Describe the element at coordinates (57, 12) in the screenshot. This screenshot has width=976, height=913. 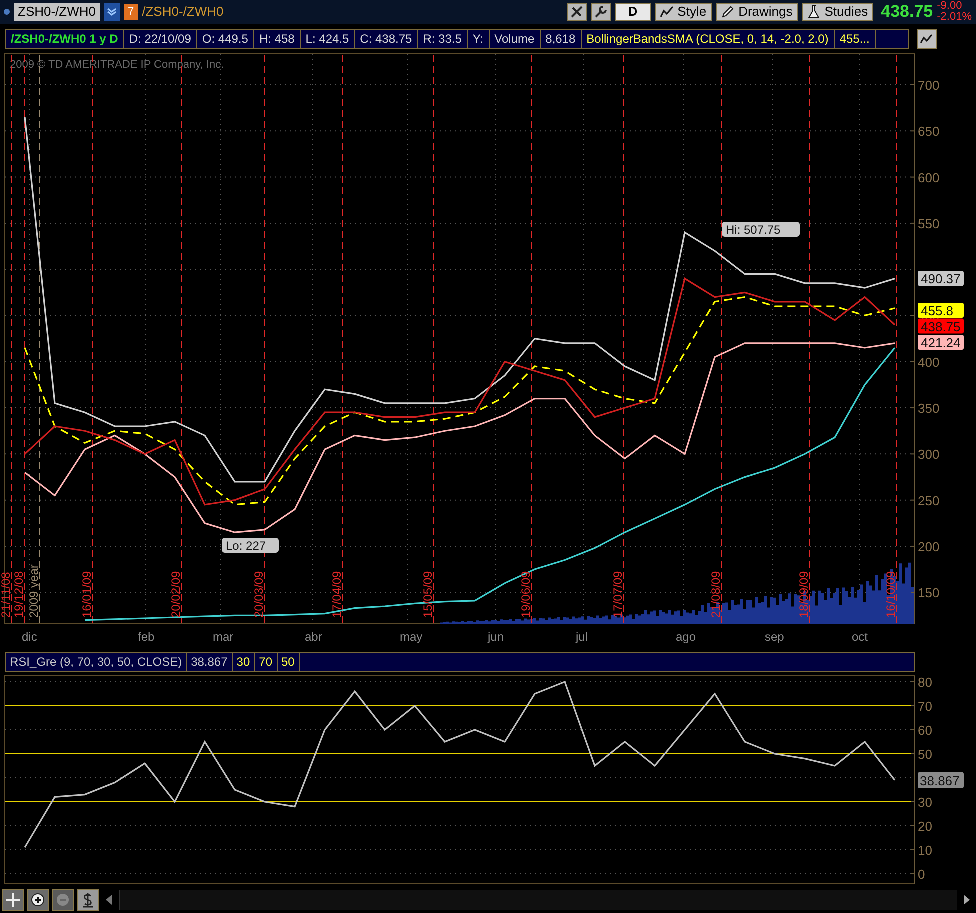
I see `symbol-field: ZSH0-/ZWH0` at that location.